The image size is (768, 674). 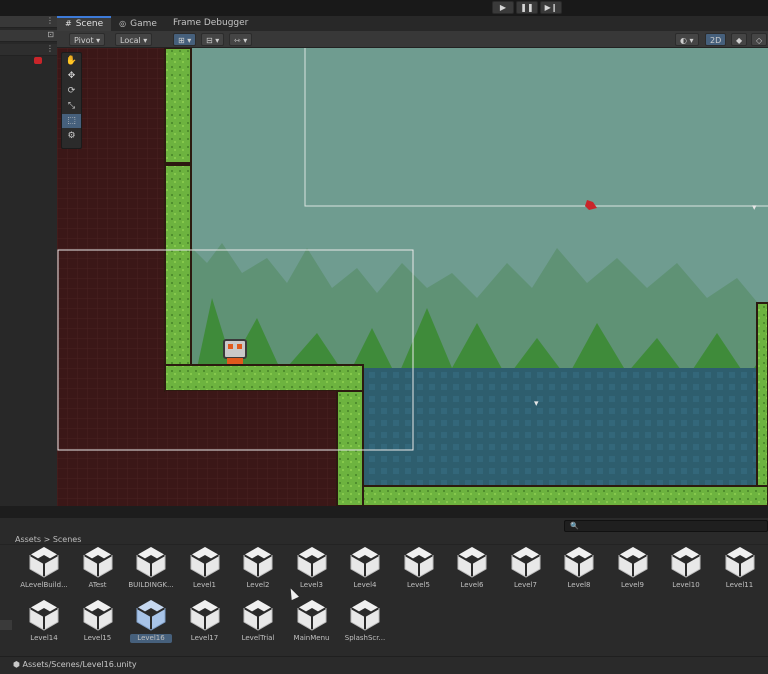 What do you see at coordinates (565, 495) in the screenshot?
I see `grass-floor` at bounding box center [565, 495].